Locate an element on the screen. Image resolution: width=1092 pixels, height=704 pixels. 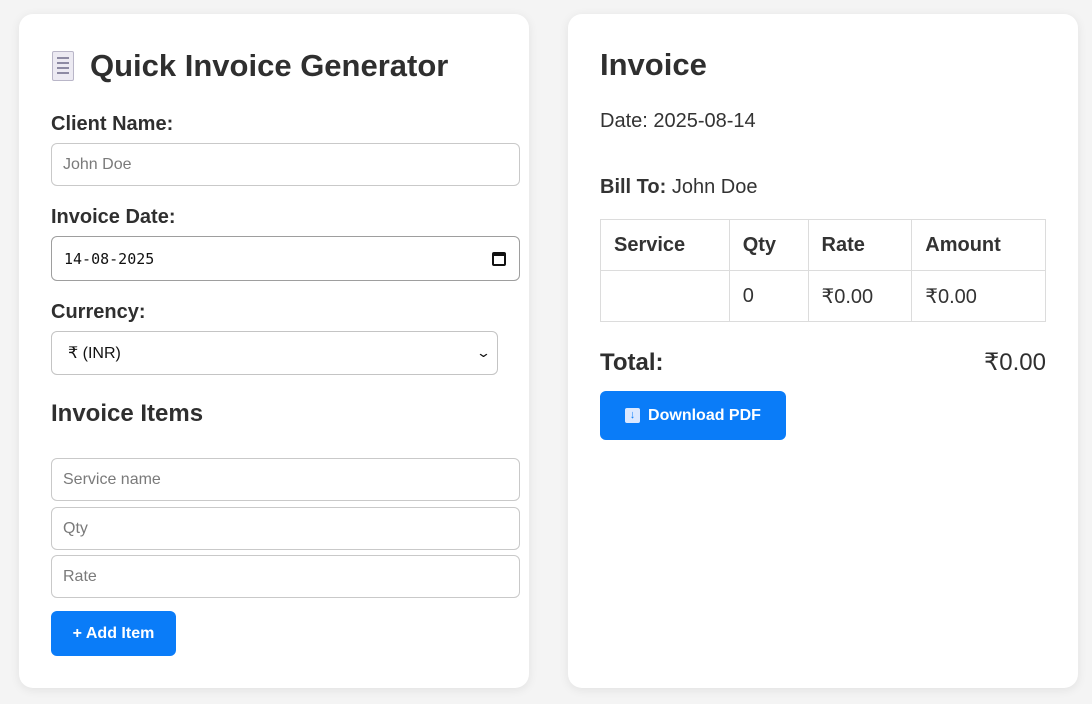
invoice-title: Invoice is located at coordinates (653, 64).